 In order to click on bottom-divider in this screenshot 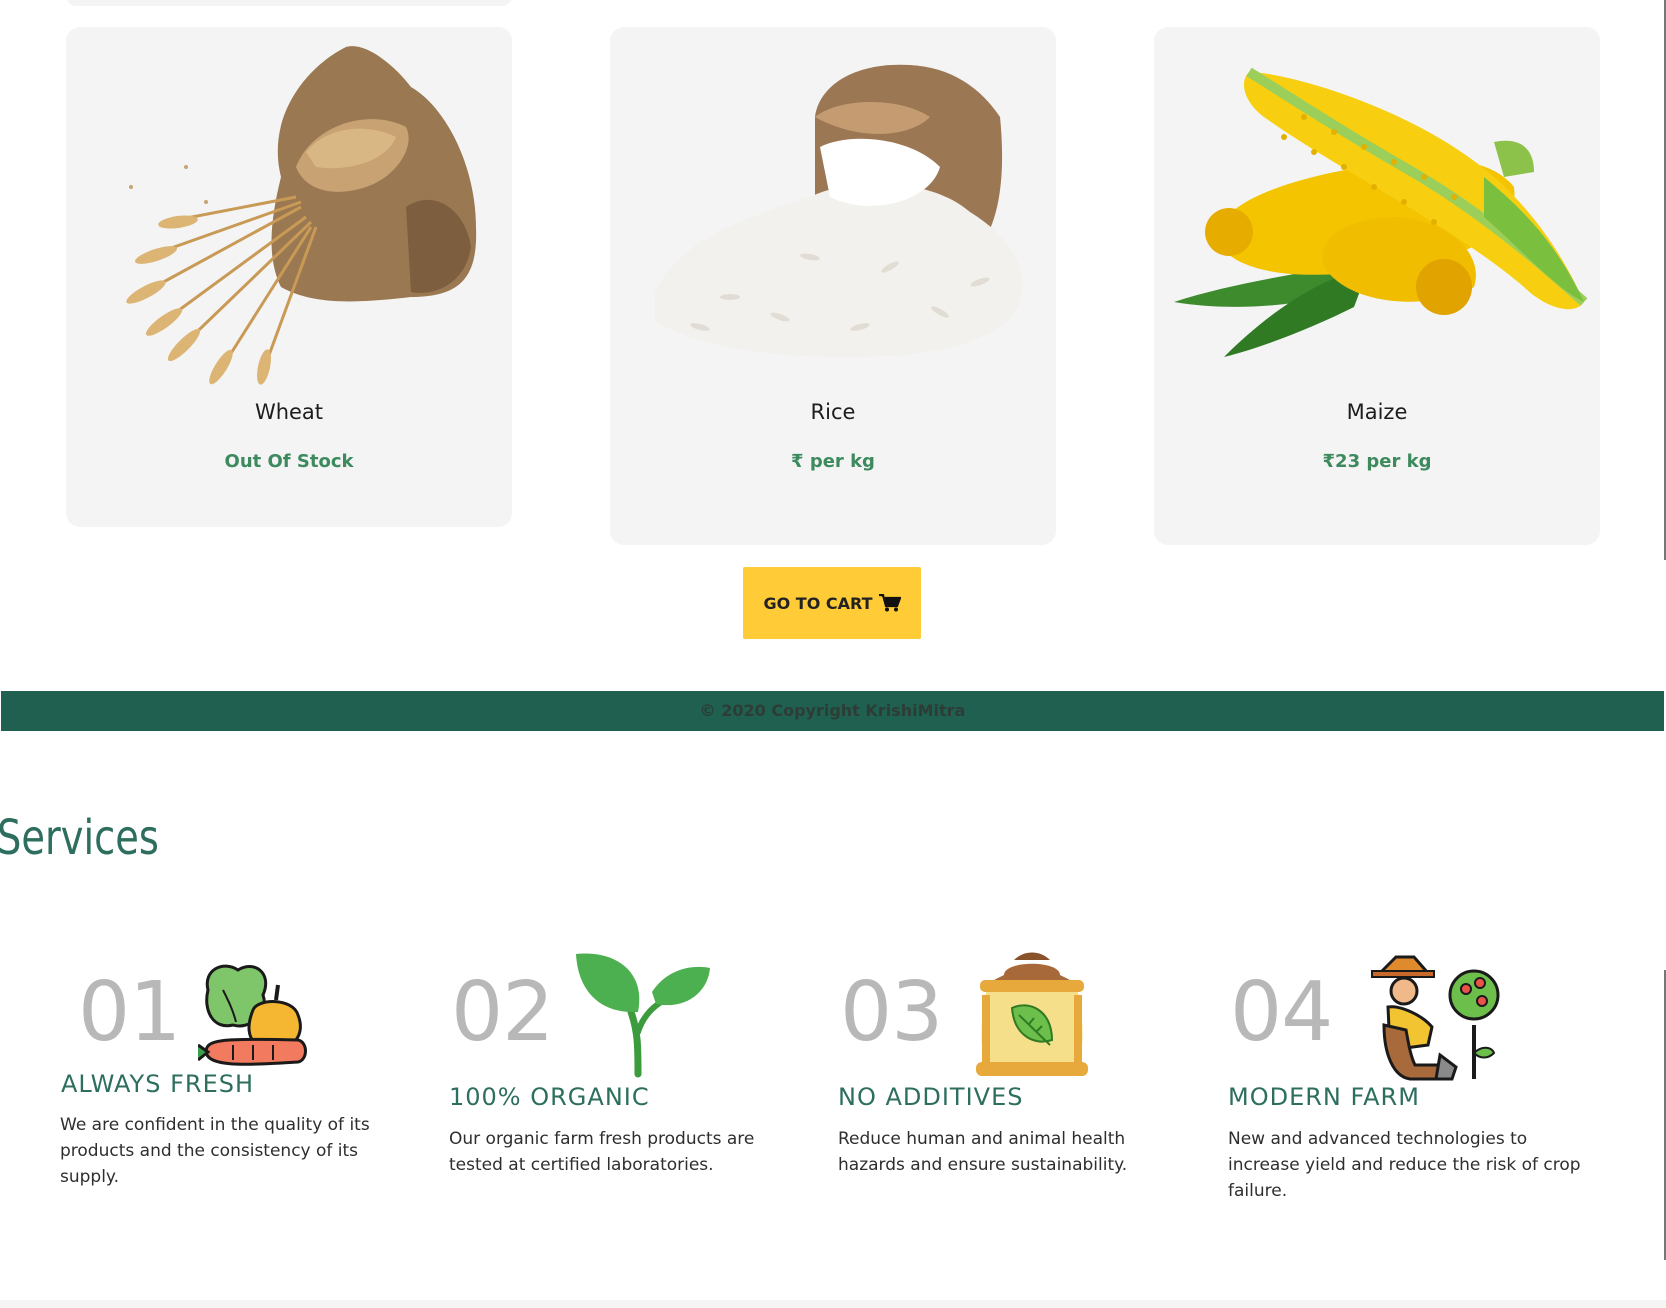, I will do `click(833, 1304)`.